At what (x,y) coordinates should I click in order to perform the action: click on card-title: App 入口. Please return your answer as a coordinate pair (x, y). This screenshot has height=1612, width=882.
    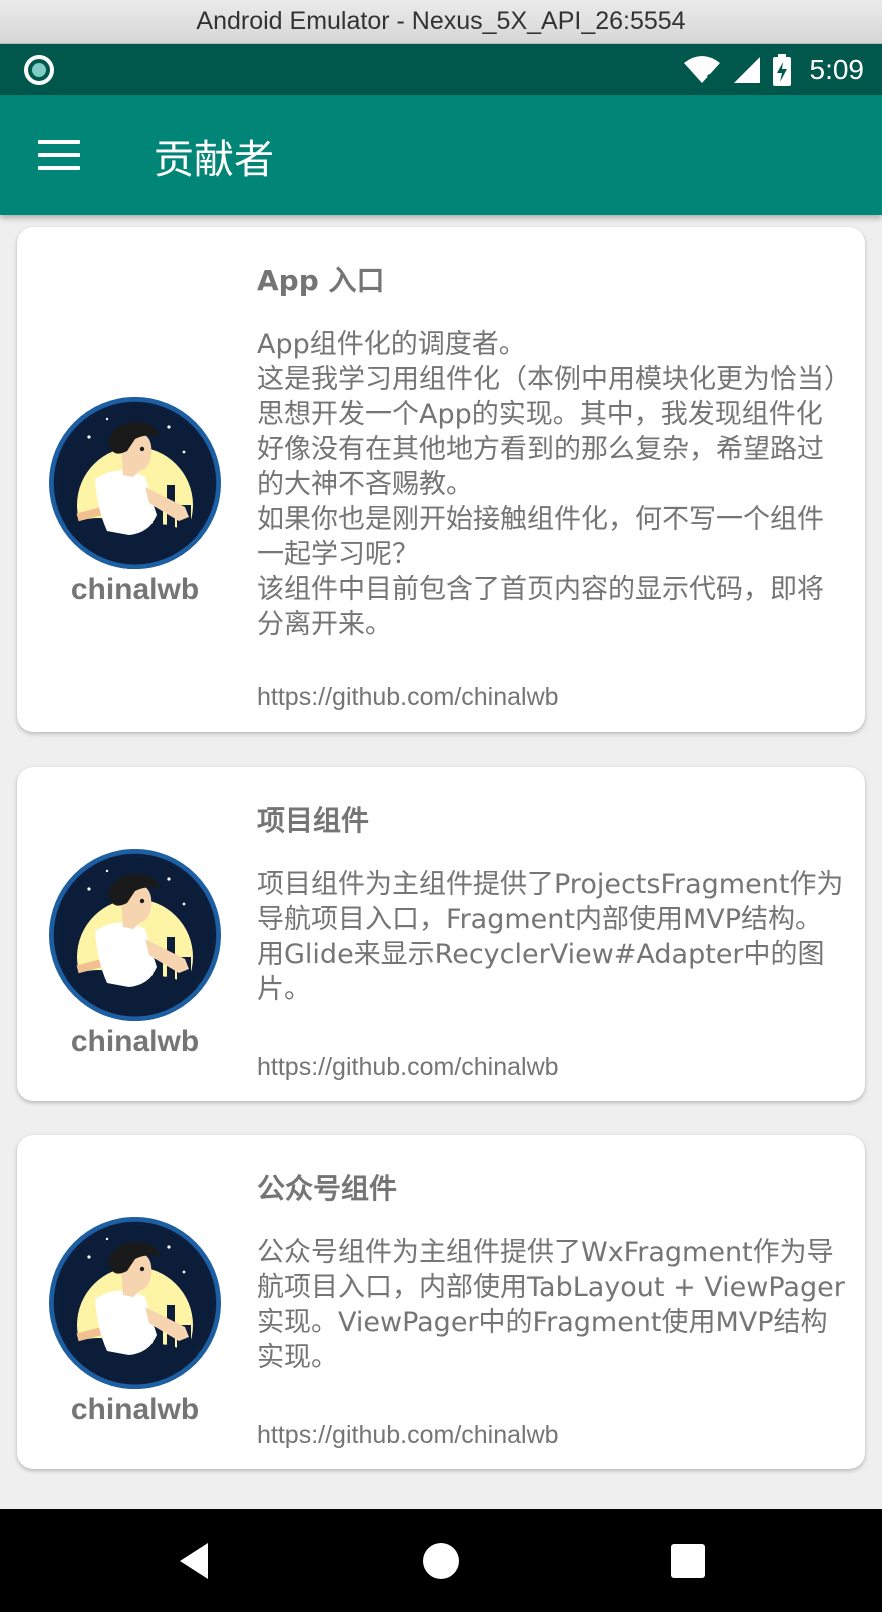
    Looking at the image, I should click on (321, 280).